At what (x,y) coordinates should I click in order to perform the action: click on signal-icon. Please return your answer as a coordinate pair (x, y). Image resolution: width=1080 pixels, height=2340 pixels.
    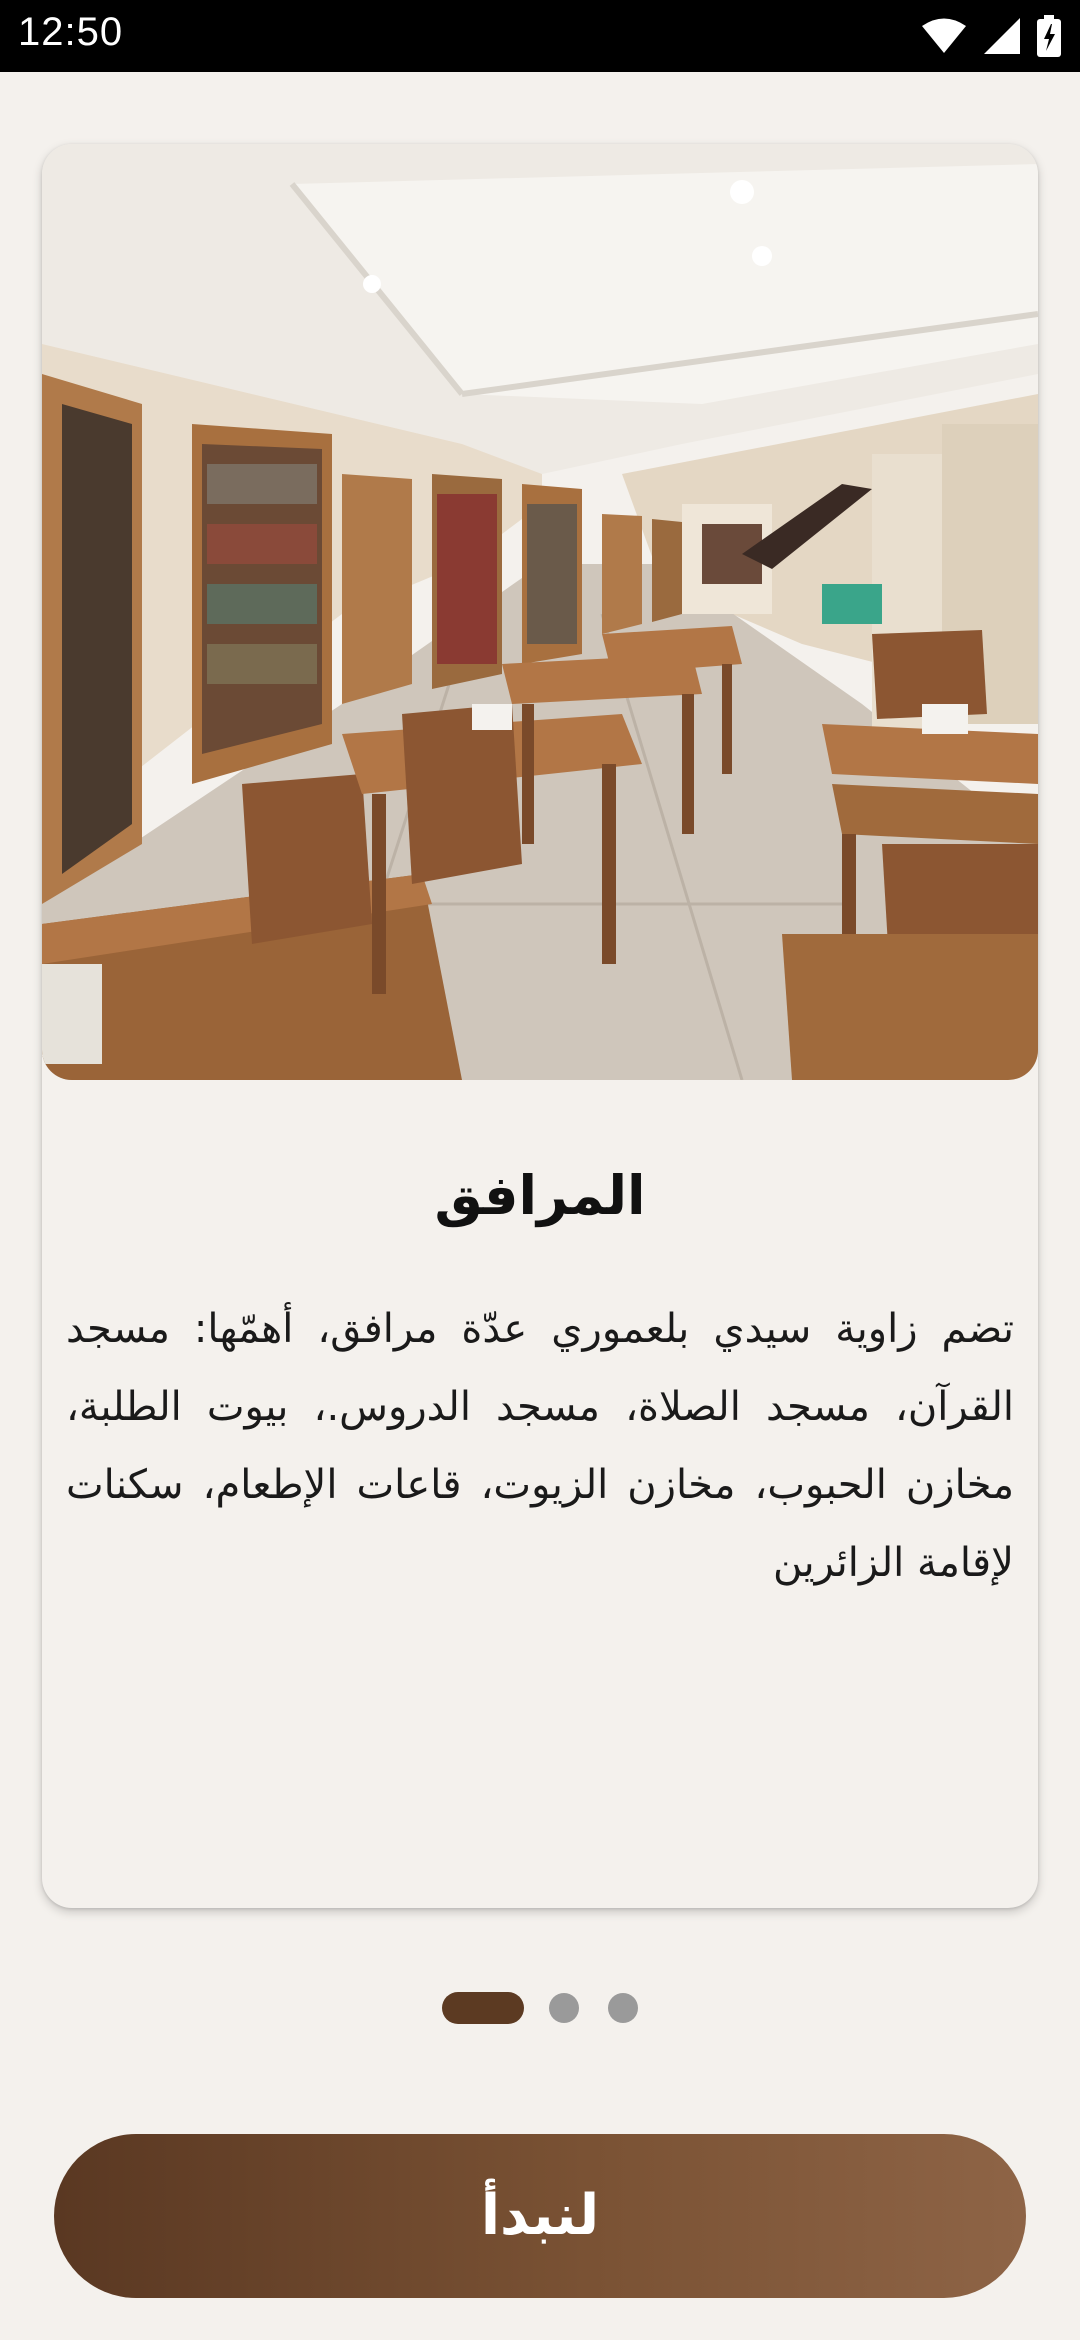
    Looking at the image, I should click on (1002, 36).